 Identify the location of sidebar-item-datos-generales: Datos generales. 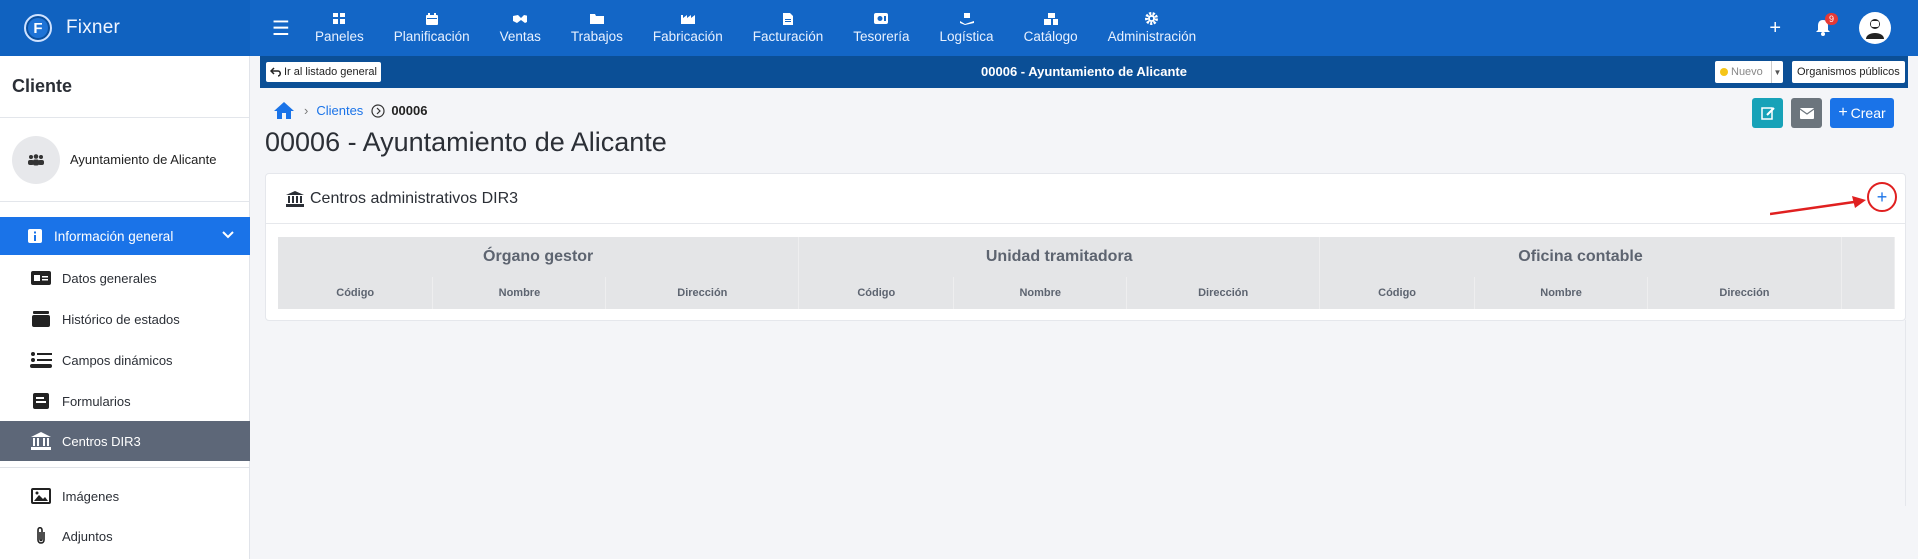
(125, 278).